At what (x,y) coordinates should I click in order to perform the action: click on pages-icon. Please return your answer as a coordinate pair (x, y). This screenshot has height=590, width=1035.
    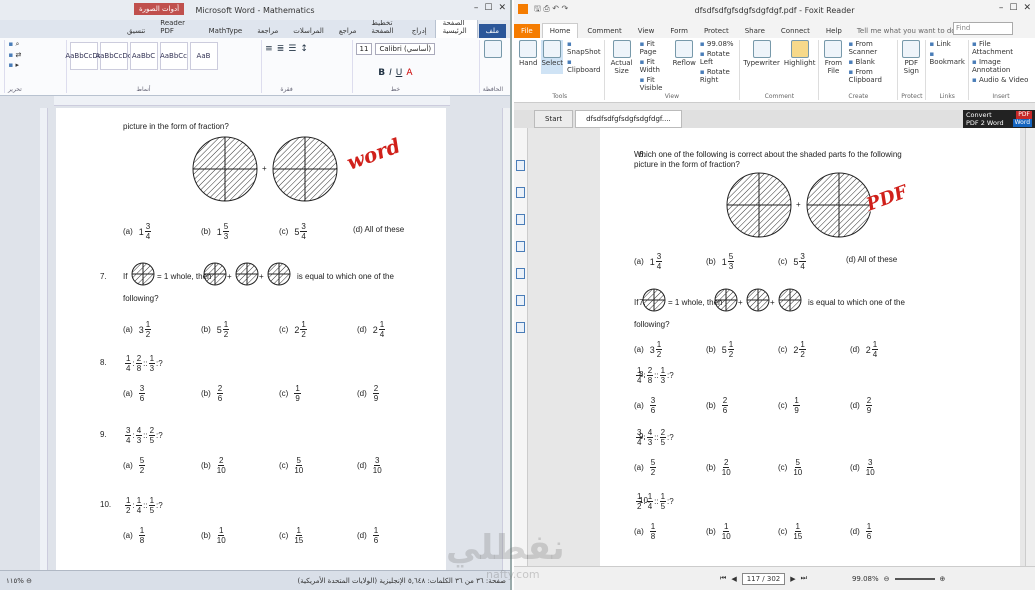
    Looking at the image, I should click on (520, 165).